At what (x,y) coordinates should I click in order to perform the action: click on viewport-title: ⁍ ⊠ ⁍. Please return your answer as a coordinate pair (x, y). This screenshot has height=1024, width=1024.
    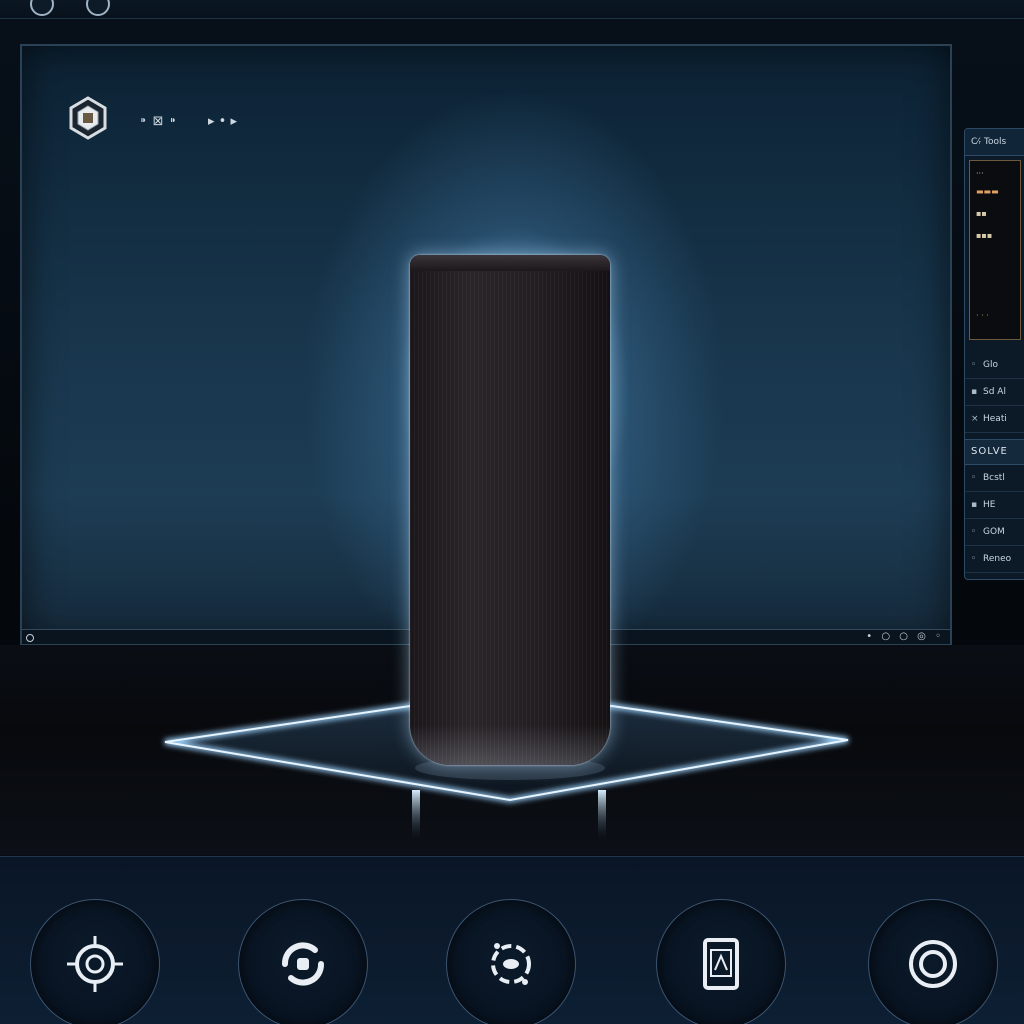
    Looking at the image, I should click on (159, 121).